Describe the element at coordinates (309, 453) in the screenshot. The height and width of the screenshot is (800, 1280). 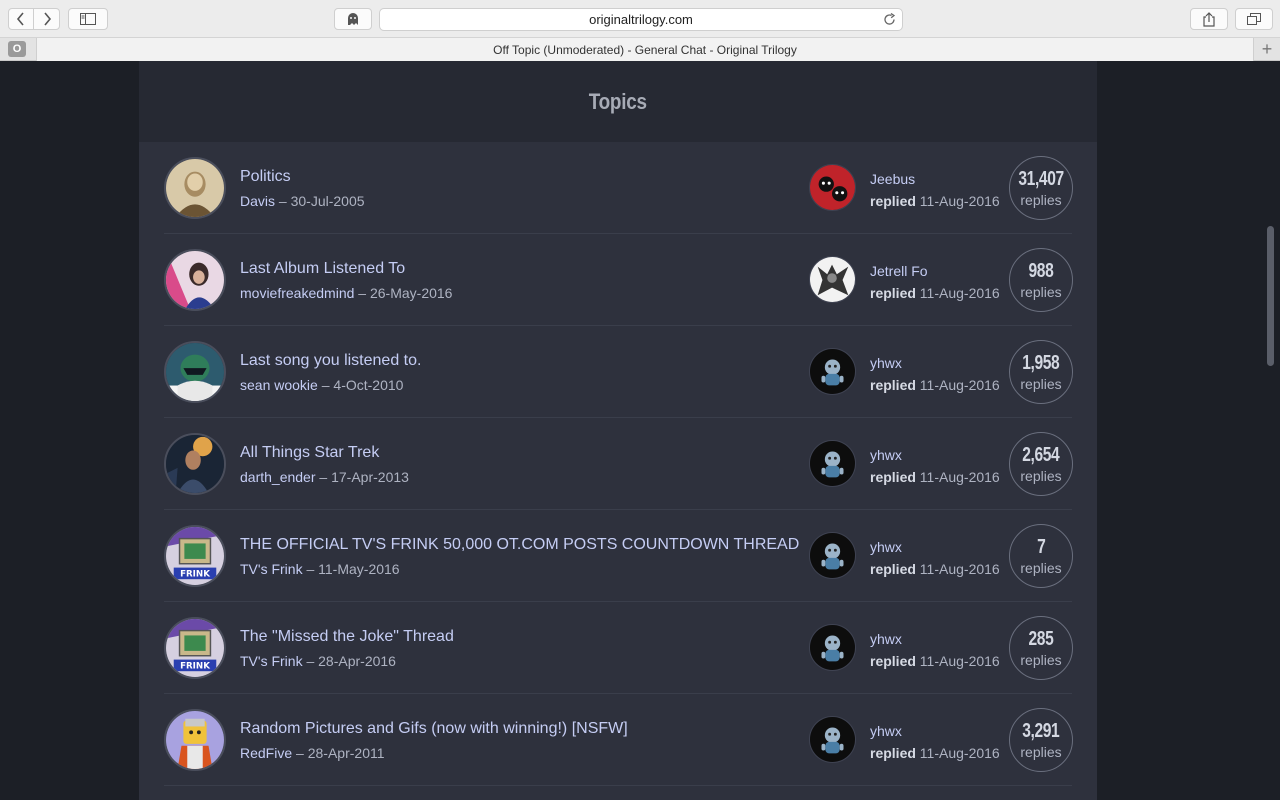
I see `topic-title-link: All Things Star Trek` at that location.